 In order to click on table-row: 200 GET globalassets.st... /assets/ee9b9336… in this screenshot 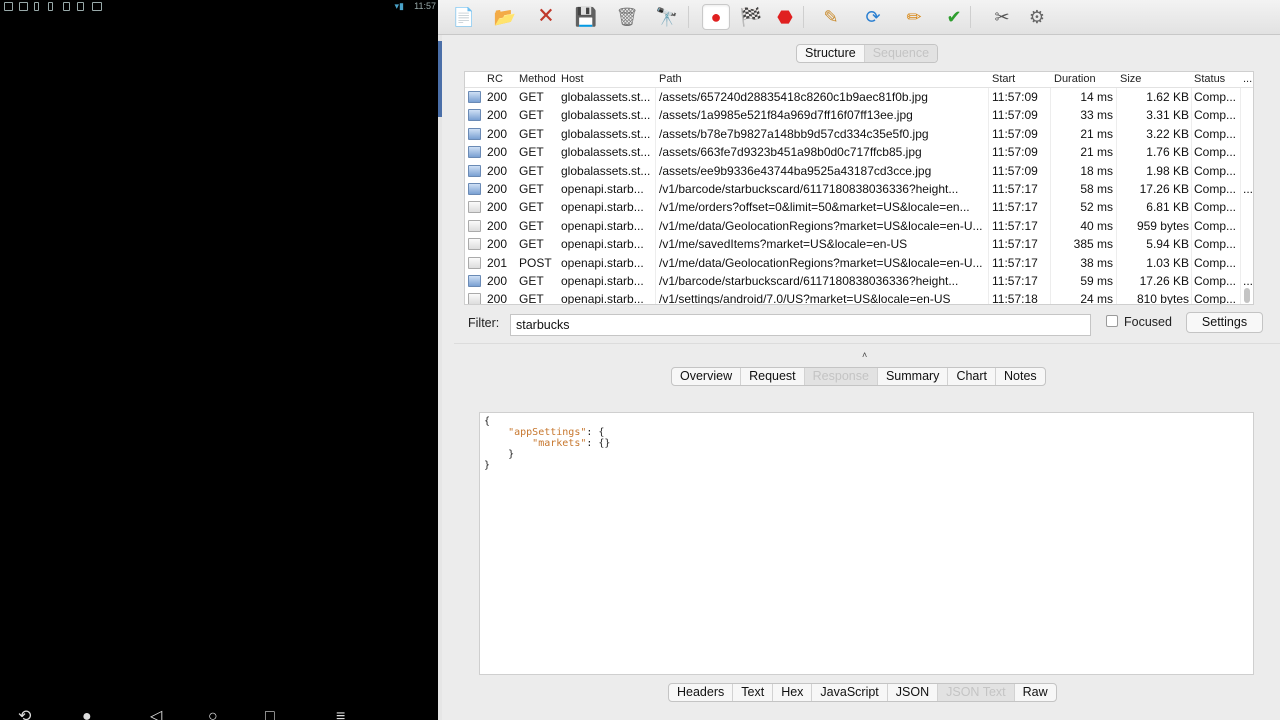, I will do `click(853, 171)`.